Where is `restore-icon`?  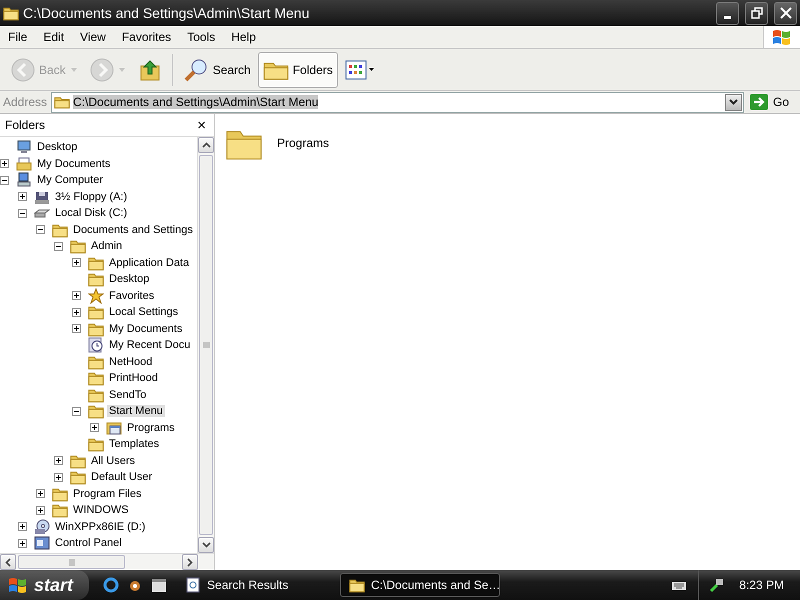 restore-icon is located at coordinates (756, 13).